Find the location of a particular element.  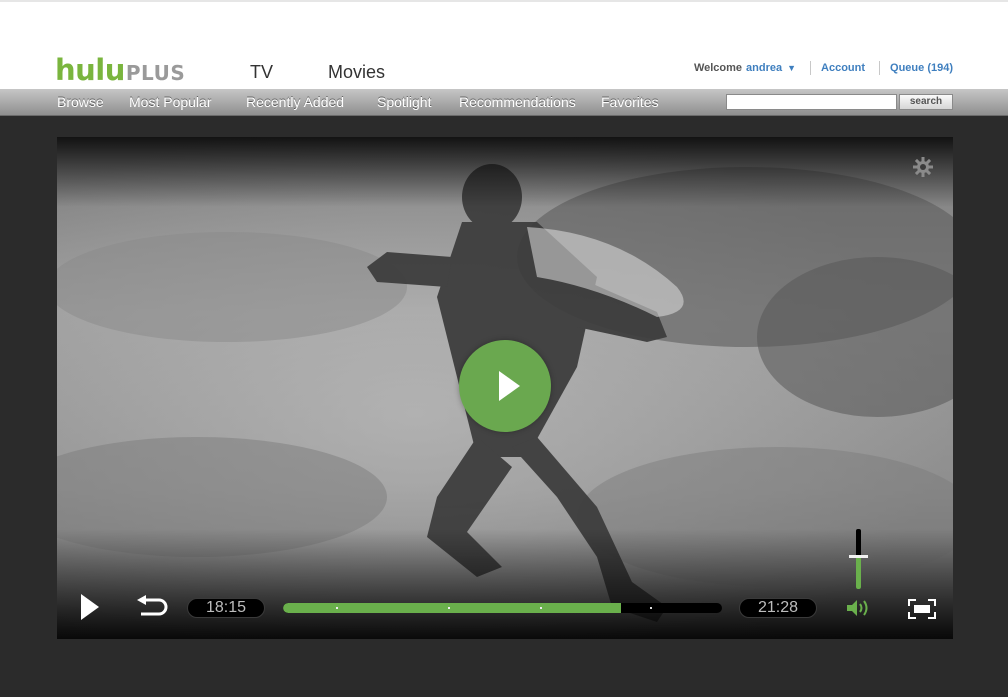

nav-tv-link: TV is located at coordinates (261, 72).